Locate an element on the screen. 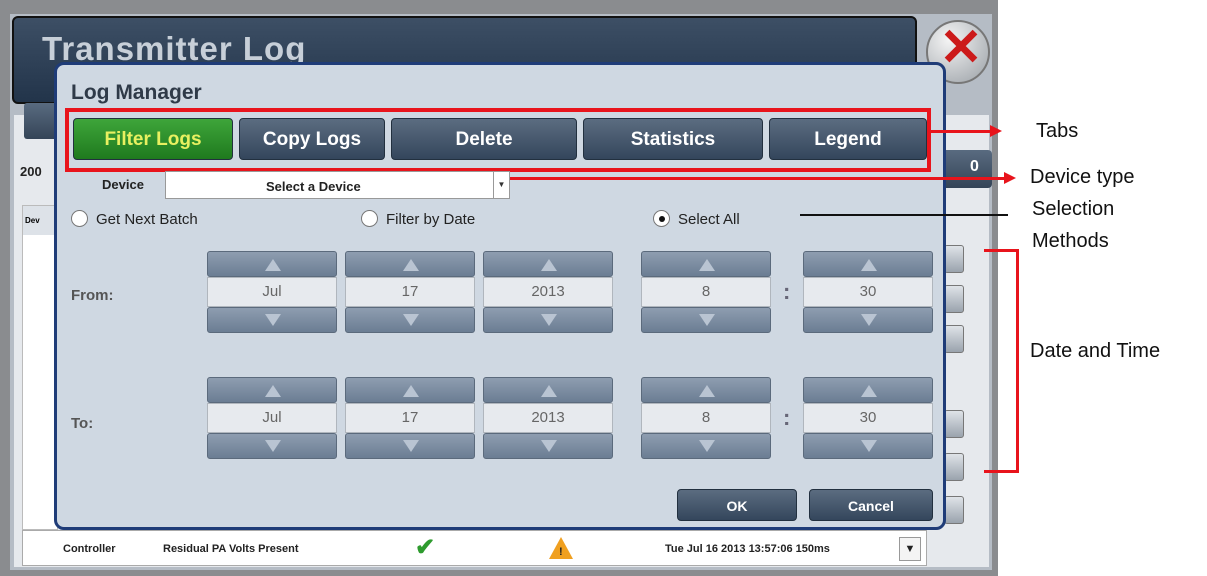 Image resolution: width=1207 pixels, height=576 pixels. from-minute-value: 30 is located at coordinates (868, 292).